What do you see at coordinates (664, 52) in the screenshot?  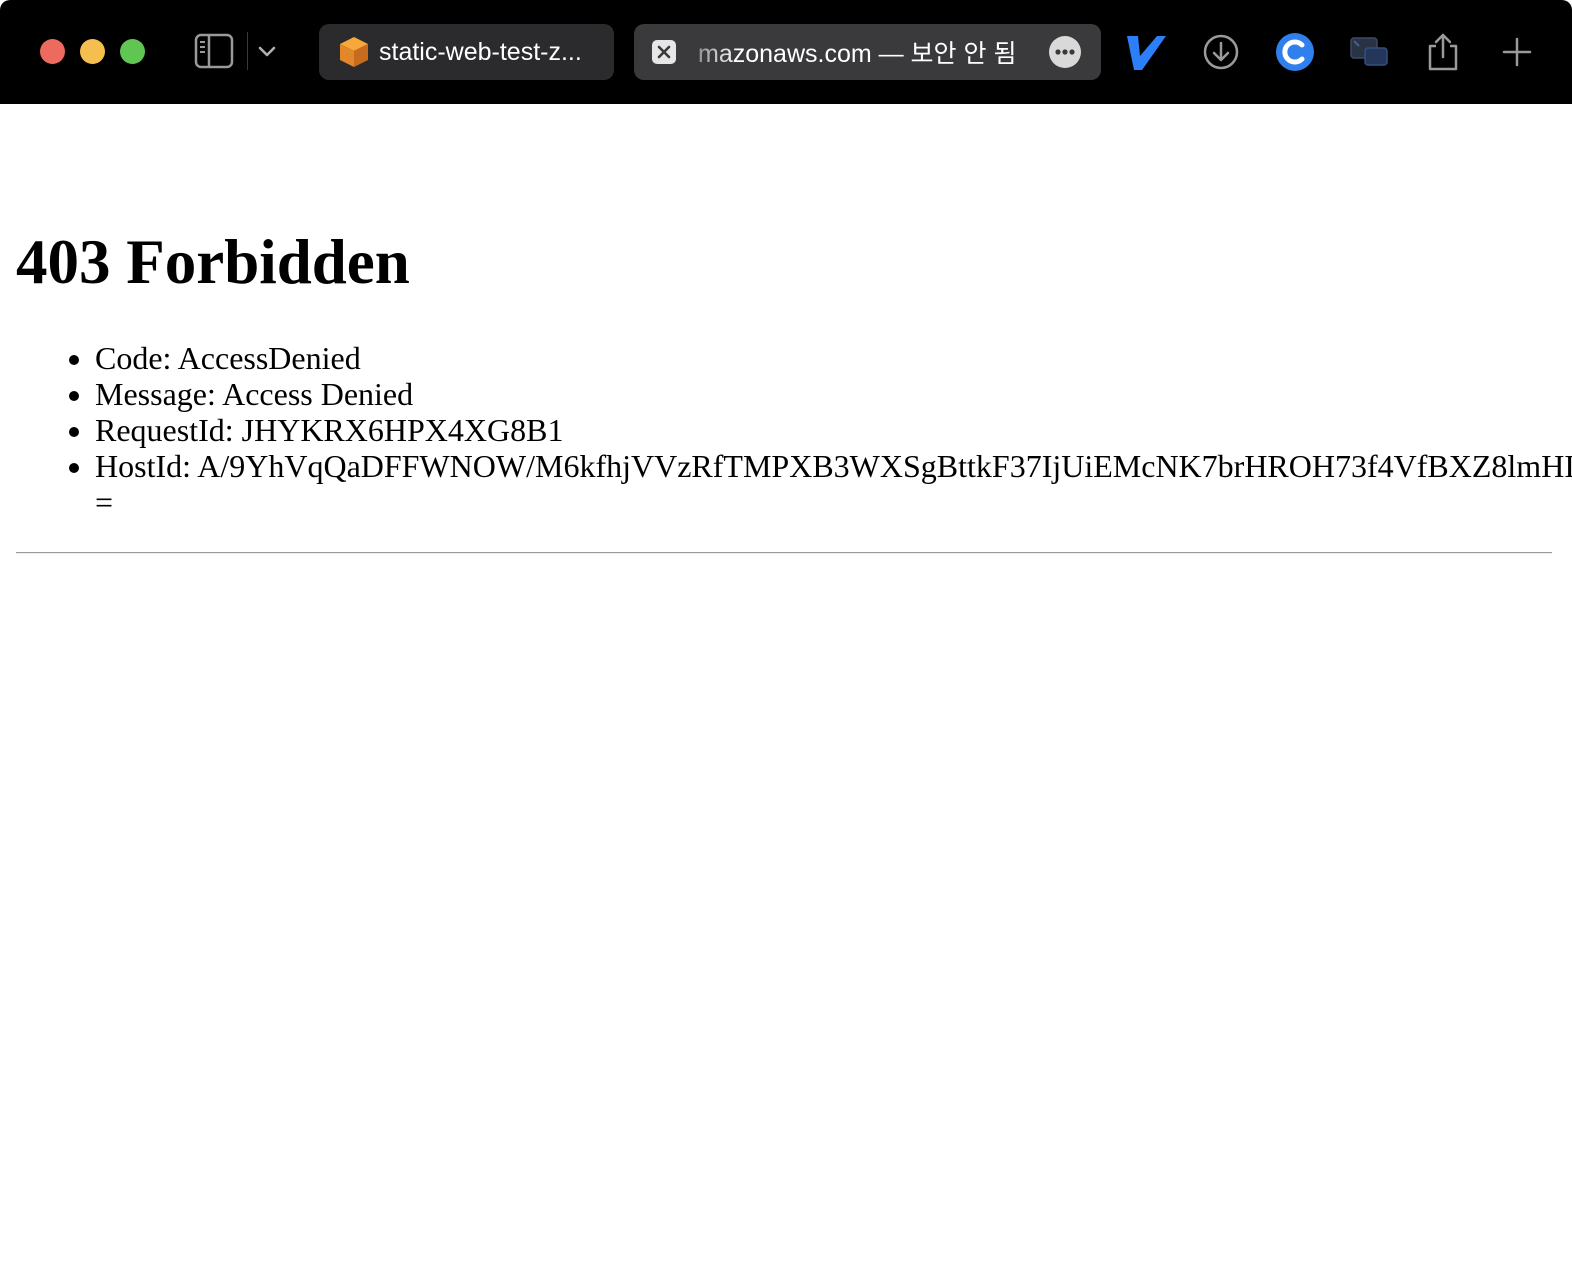 I see `close-icon` at bounding box center [664, 52].